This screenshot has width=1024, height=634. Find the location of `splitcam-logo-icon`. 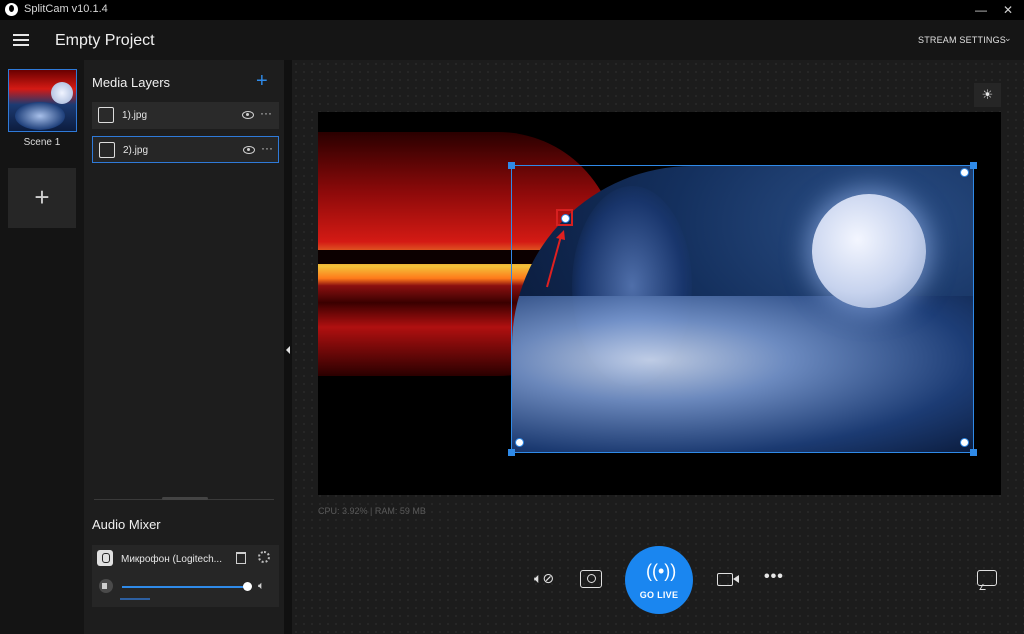

splitcam-logo-icon is located at coordinates (11, 9).